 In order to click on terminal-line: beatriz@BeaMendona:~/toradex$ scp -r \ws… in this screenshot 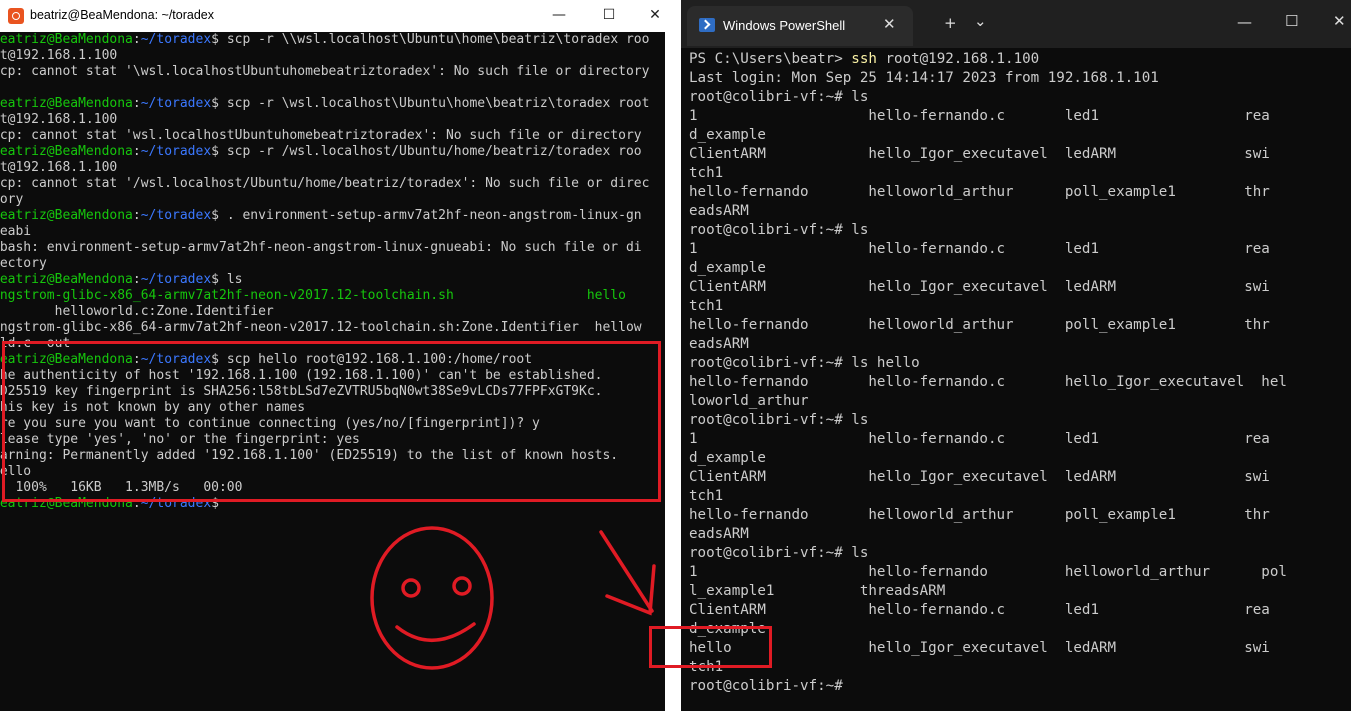, I will do `click(332, 104)`.